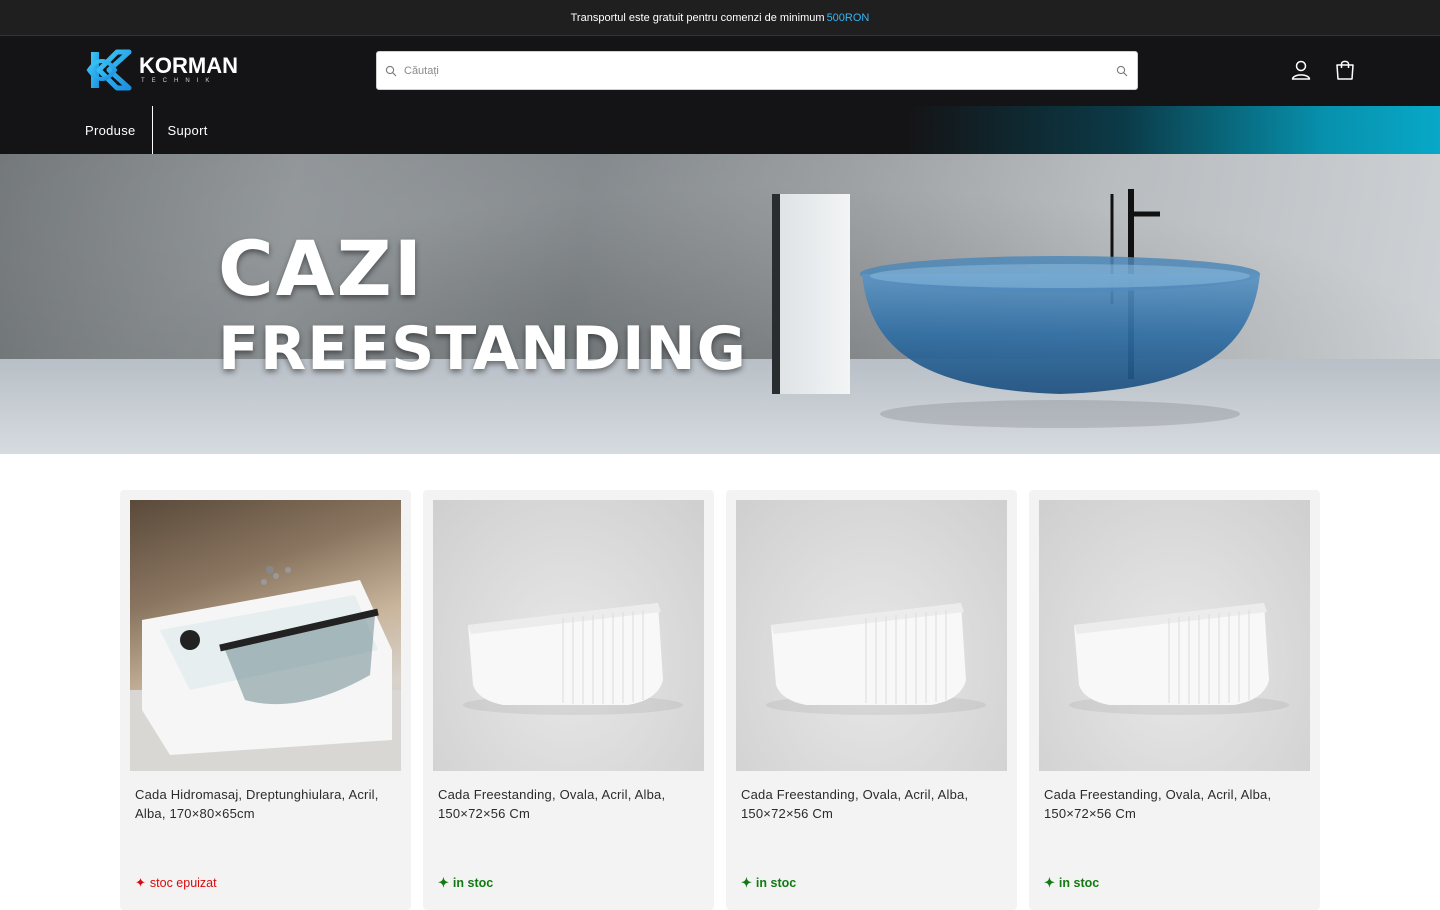 The image size is (1440, 910). I want to click on cart-icon, so click(1345, 70).